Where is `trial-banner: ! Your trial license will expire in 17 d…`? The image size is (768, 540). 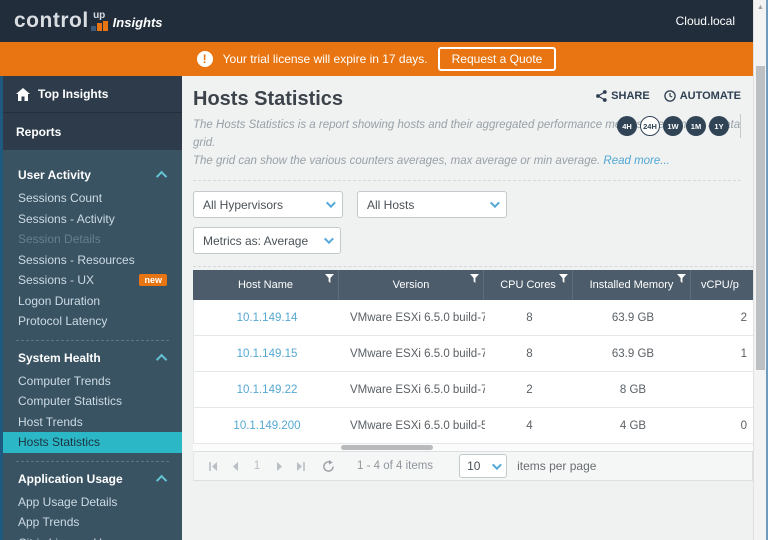
trial-banner: ! Your trial license will expire in 17 d… is located at coordinates (376, 59).